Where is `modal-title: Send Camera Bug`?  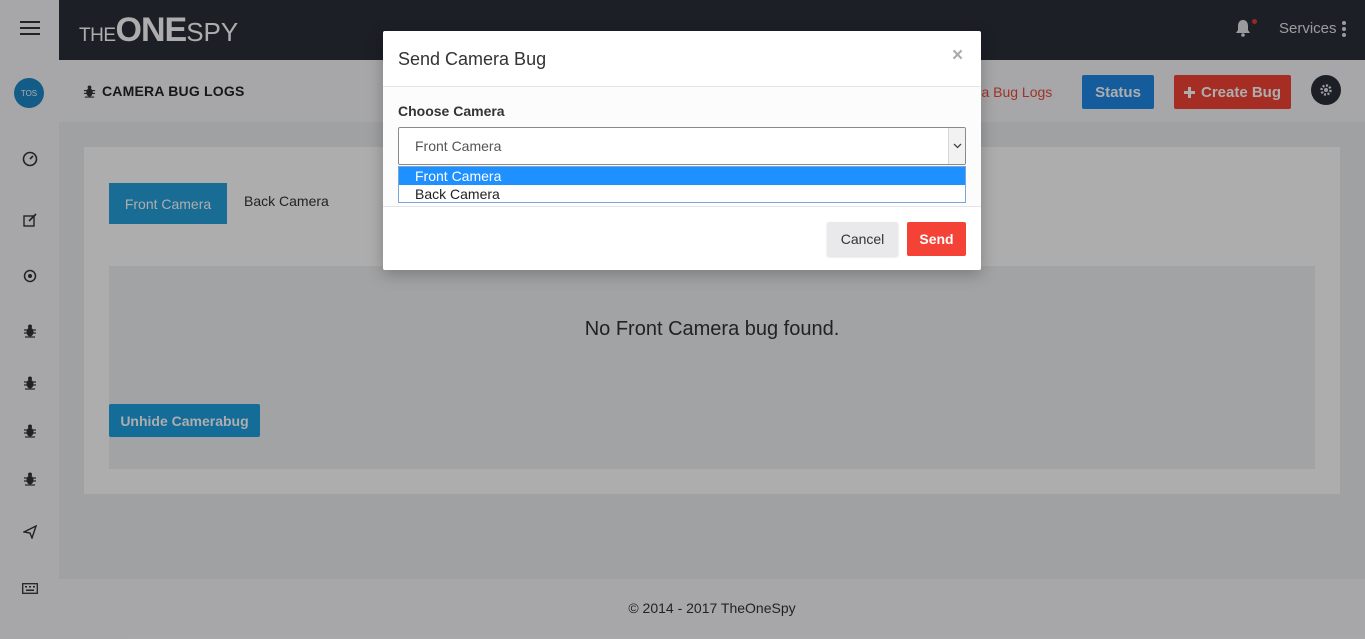 modal-title: Send Camera Bug is located at coordinates (472, 59).